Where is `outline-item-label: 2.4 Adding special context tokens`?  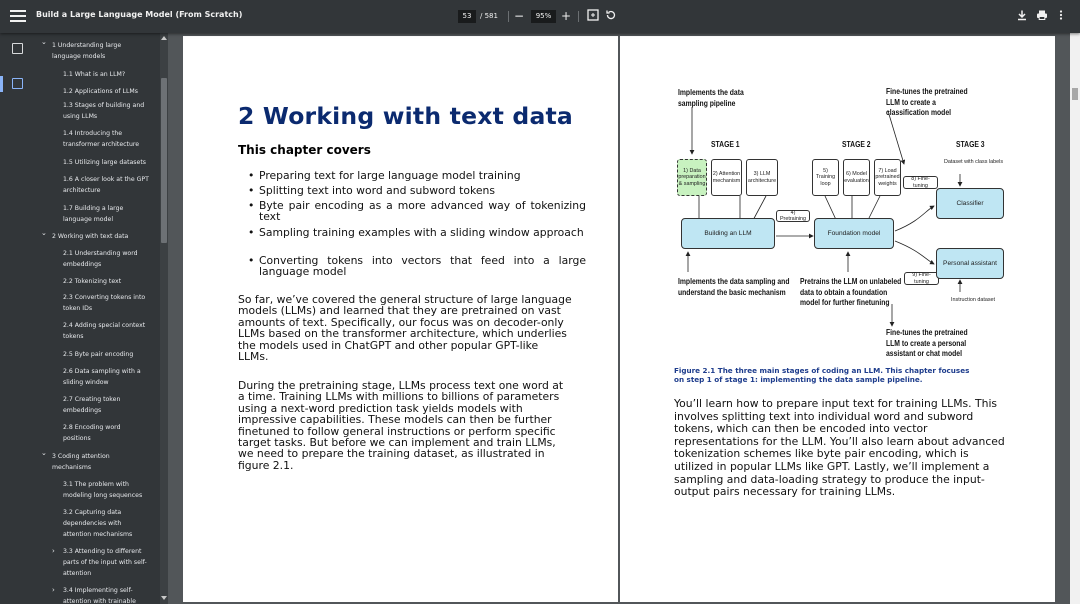 outline-item-label: 2.4 Adding special context tokens is located at coordinates (104, 331).